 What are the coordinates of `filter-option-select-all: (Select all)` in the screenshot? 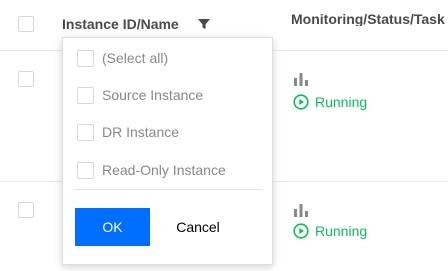 It's located at (122, 58).